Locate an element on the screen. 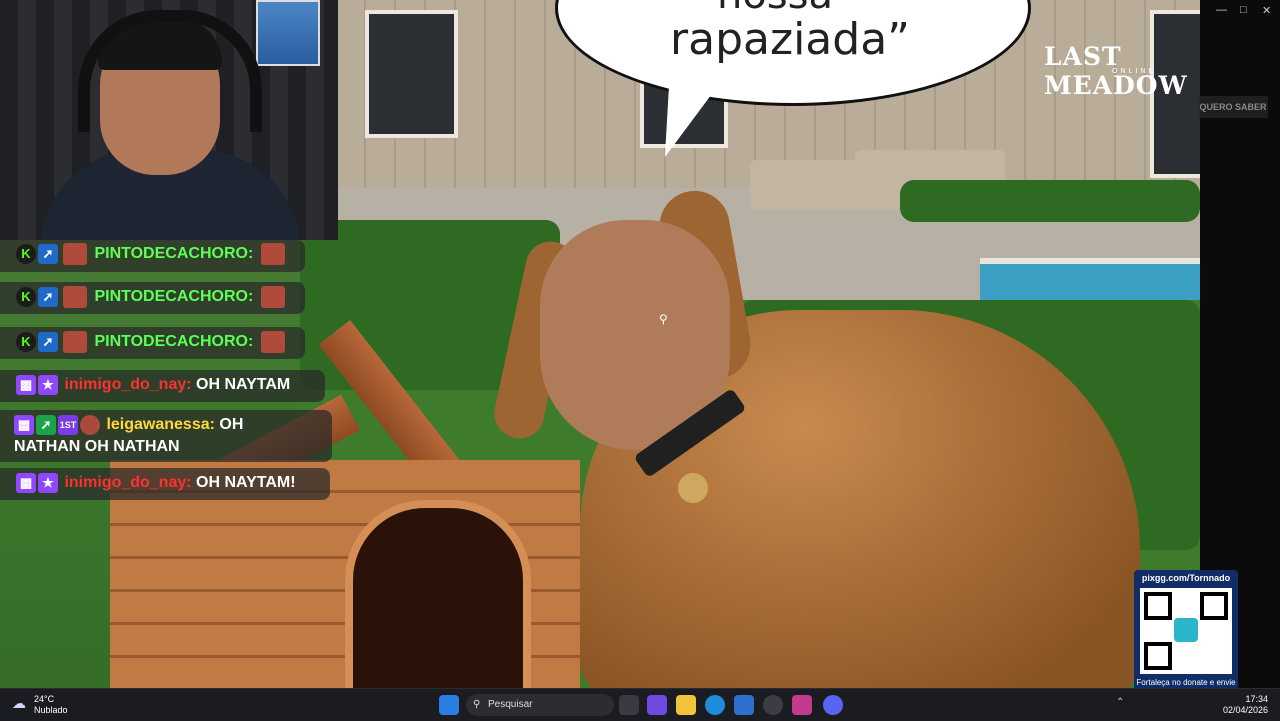 The image size is (1280, 721). maximize-button: □ is located at coordinates (1243, 10).